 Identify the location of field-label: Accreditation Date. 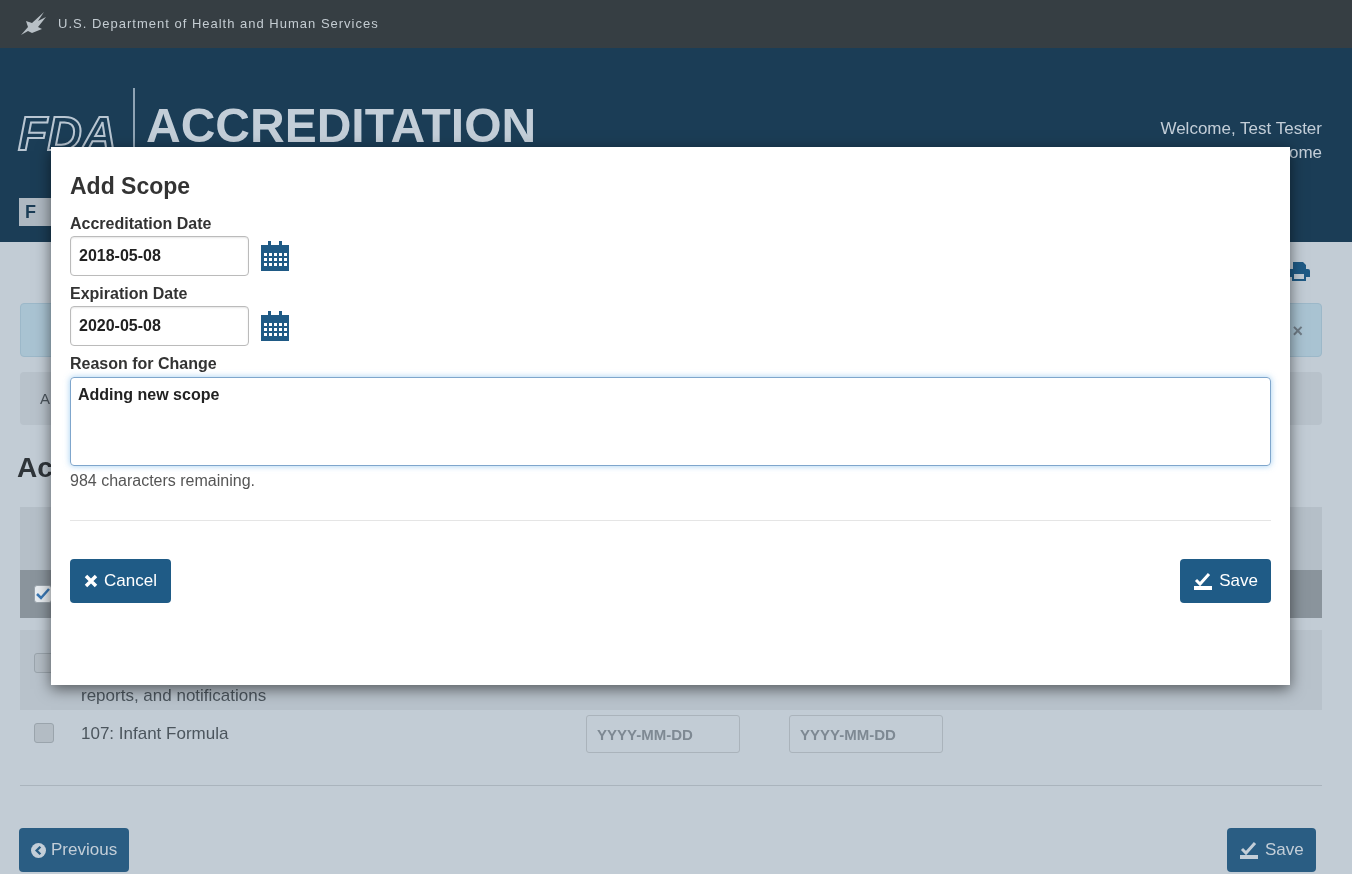
(141, 224).